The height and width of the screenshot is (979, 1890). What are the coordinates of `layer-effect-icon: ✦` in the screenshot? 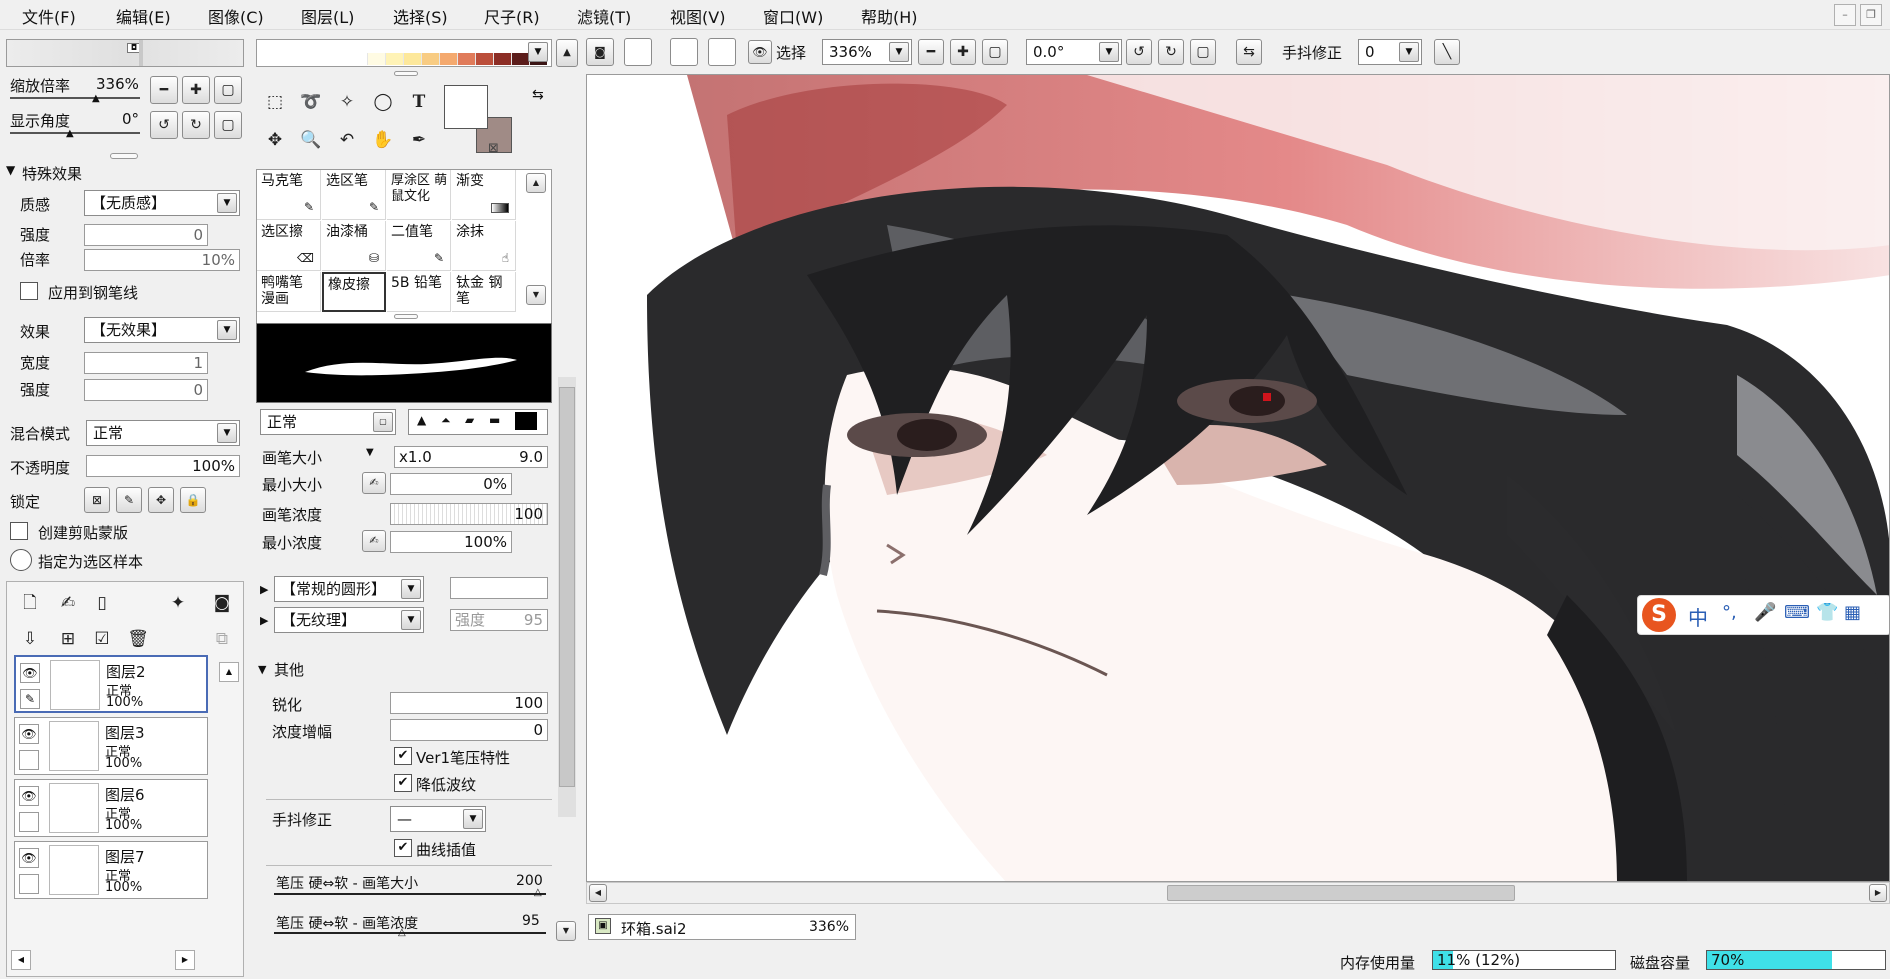 It's located at (178, 603).